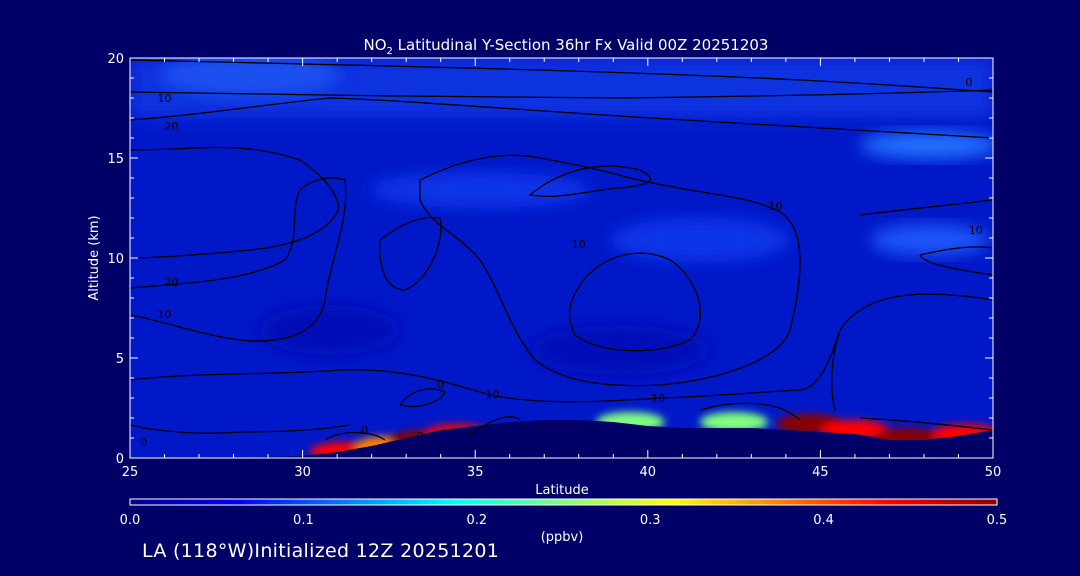  Describe the element at coordinates (562, 490) in the screenshot. I see `x-axis-title: Latitude` at that location.